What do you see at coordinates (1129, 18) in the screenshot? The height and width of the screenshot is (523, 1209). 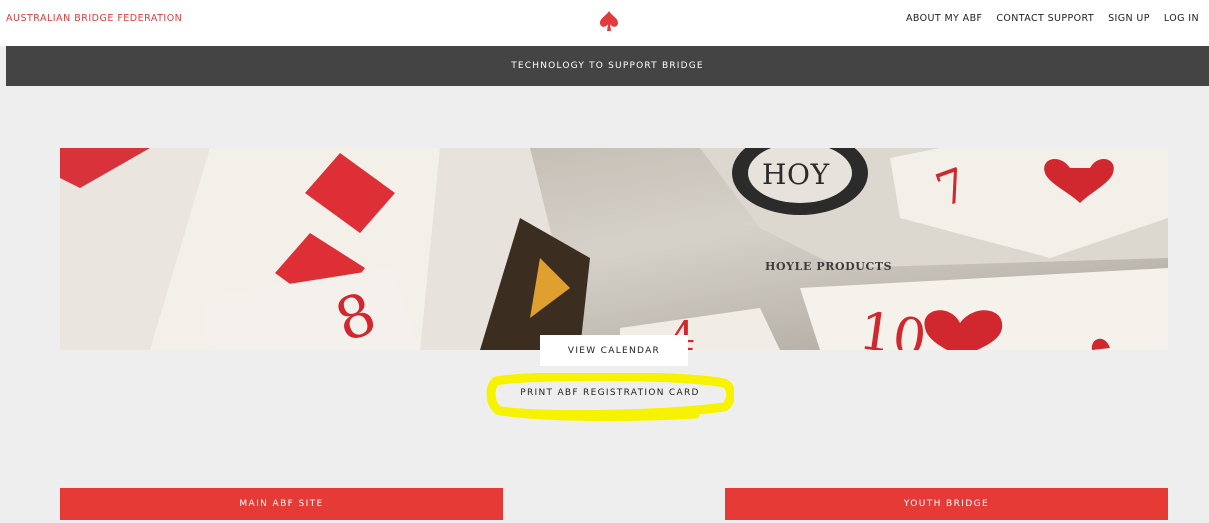 I see `nav-sign-up: SIGN UP` at bounding box center [1129, 18].